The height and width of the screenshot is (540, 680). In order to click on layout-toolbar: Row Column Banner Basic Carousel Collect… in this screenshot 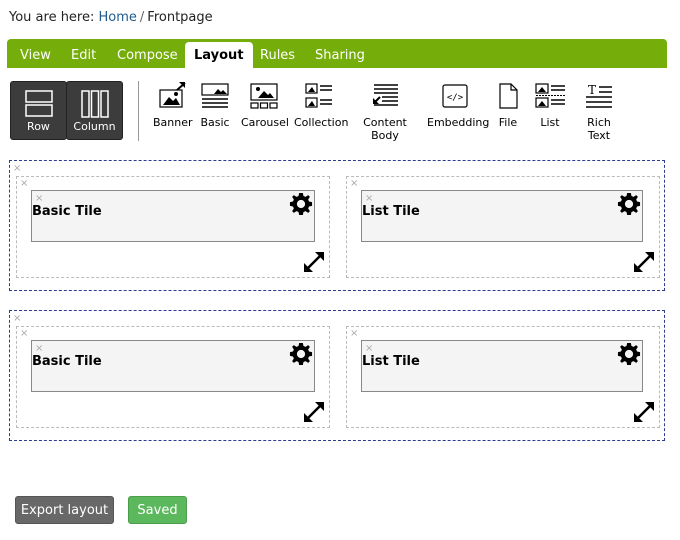, I will do `click(340, 110)`.